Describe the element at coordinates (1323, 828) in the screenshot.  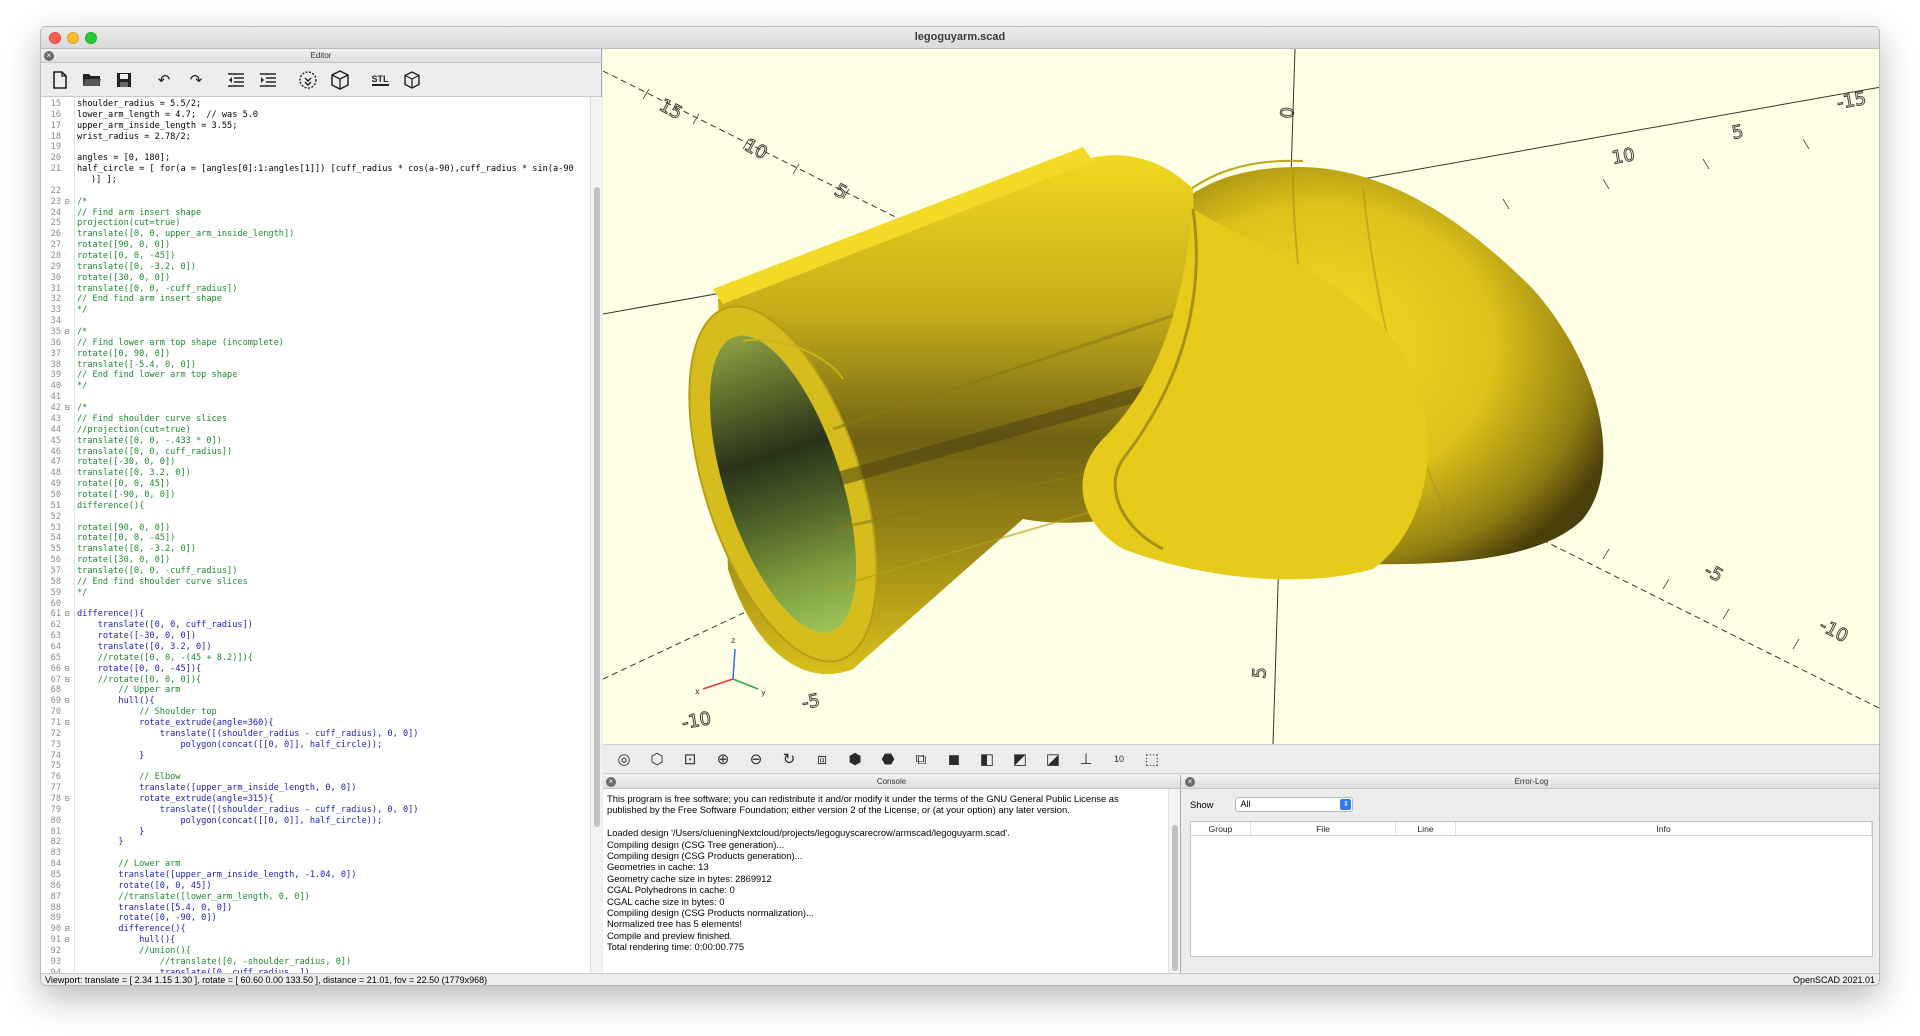
I see `column-file: File` at that location.